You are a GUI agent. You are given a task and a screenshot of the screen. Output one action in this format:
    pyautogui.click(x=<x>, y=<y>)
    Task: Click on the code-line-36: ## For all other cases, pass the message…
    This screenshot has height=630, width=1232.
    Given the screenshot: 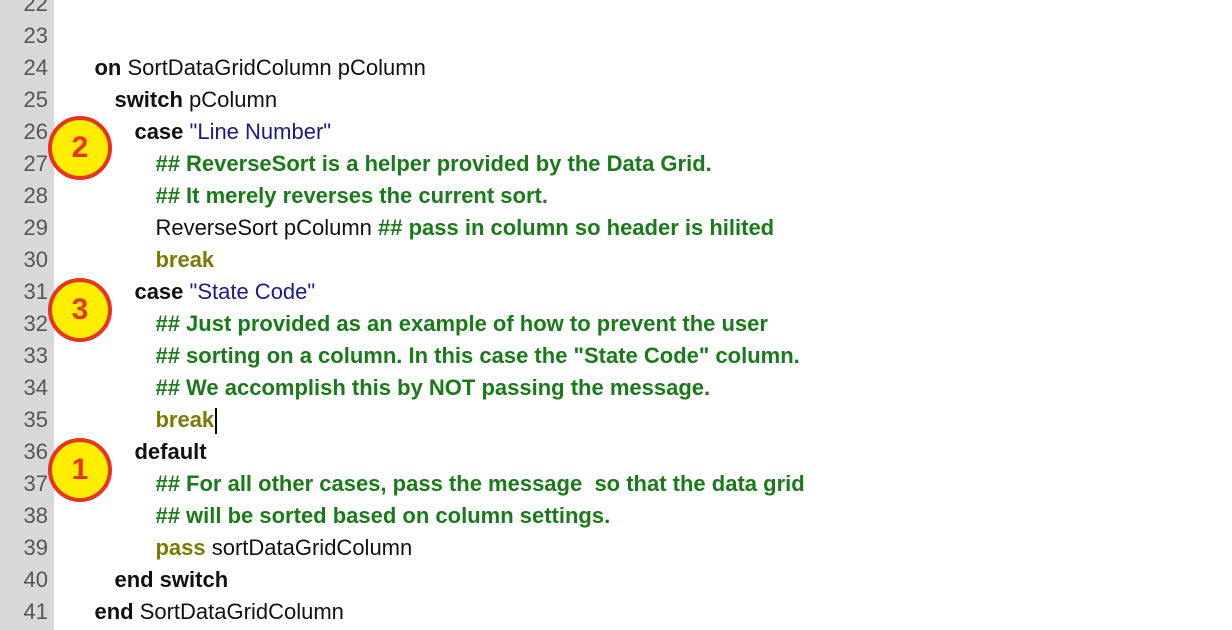 What is the action you would take?
    pyautogui.click(x=467, y=466)
    